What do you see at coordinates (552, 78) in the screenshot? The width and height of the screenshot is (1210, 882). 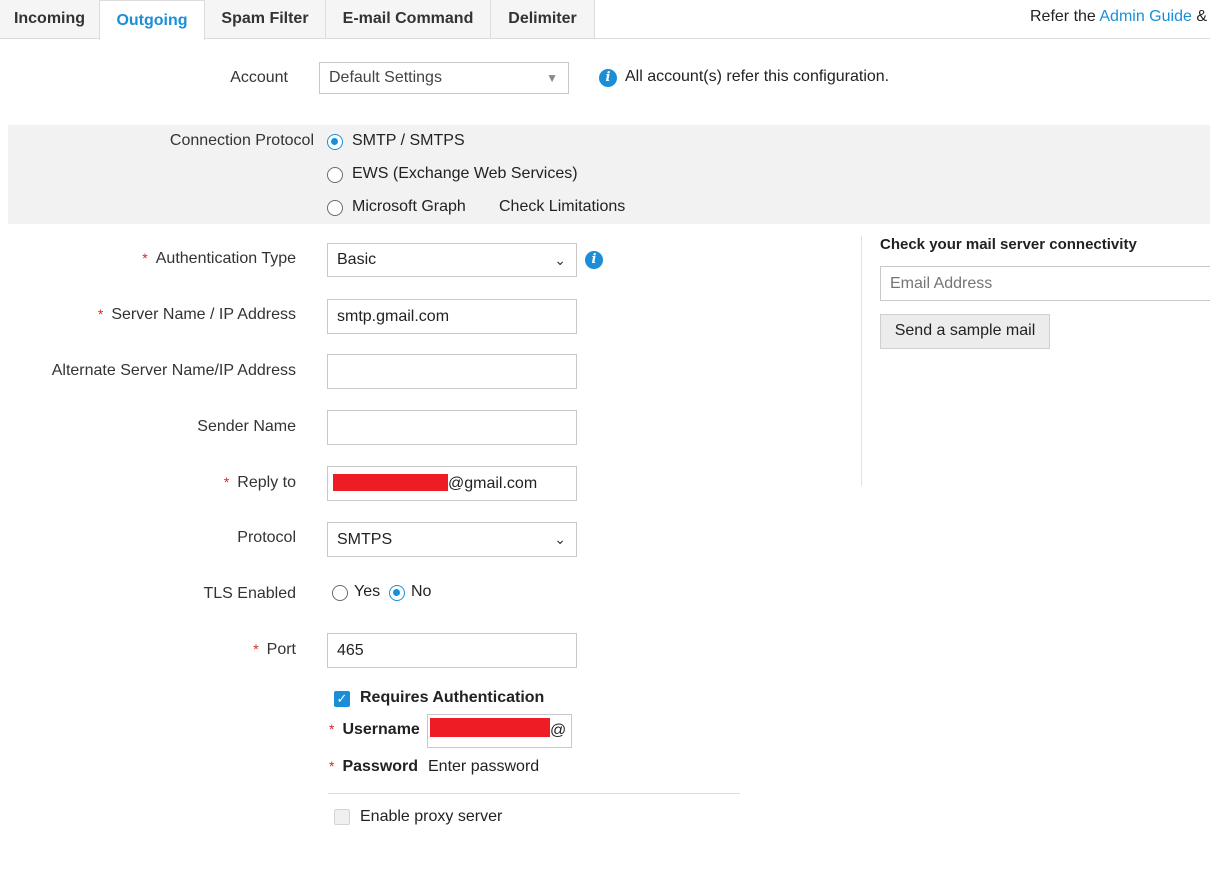 I see `dropdown-arrow-icon: ▼` at bounding box center [552, 78].